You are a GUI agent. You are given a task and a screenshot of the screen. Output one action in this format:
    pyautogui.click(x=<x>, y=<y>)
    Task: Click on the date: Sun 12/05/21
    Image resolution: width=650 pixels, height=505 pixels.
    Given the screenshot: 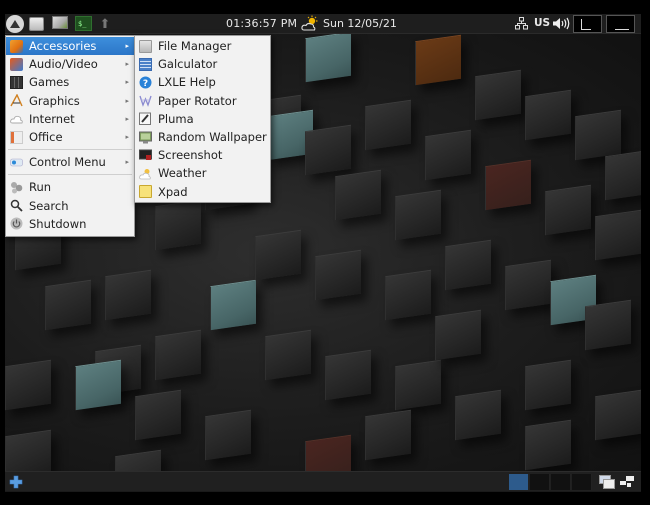 What is the action you would take?
    pyautogui.click(x=360, y=23)
    